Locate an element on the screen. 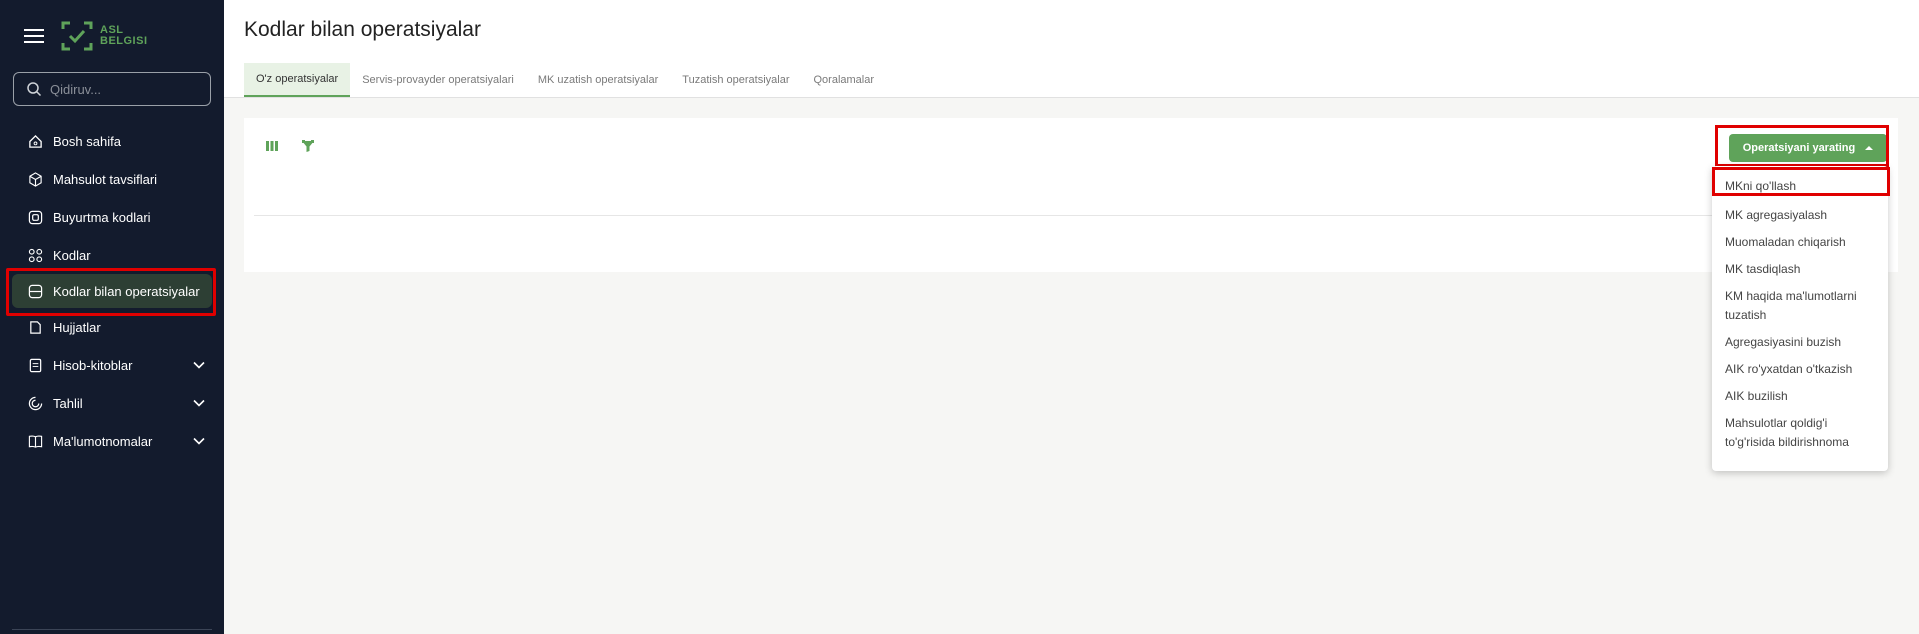 This screenshot has width=1919, height=634. menu-item-apply-mk: MKni qo'llash is located at coordinates (1800, 186).